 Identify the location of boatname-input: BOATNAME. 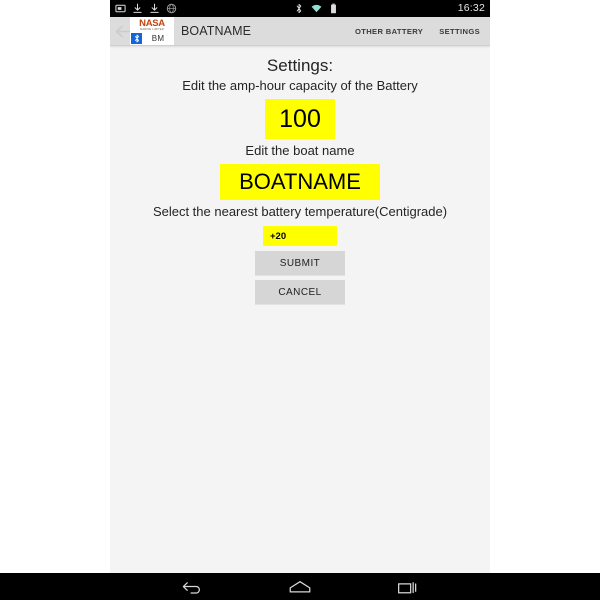
(300, 182).